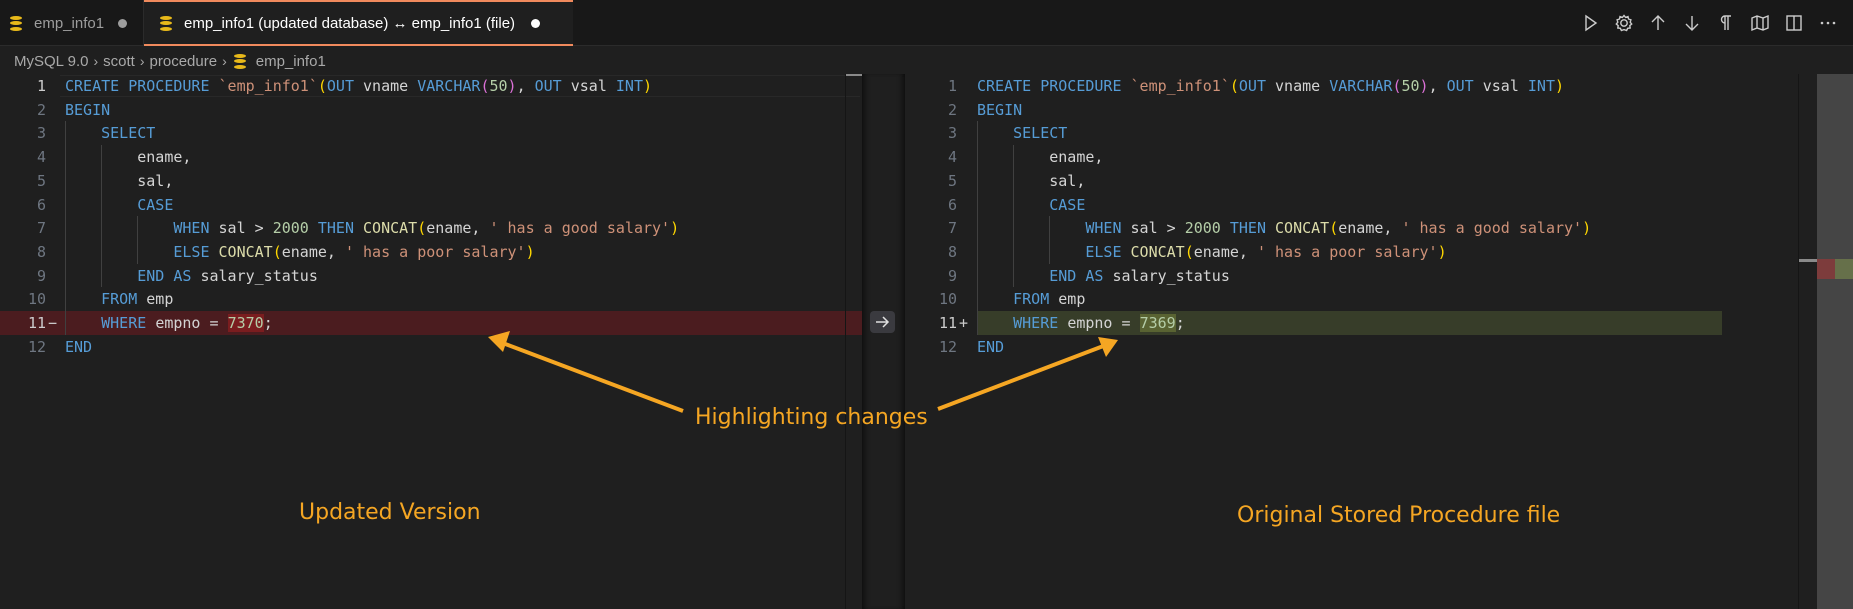 This screenshot has height=609, width=1853. I want to click on annotation-highlighting-changes: Highlighting changes, so click(811, 417).